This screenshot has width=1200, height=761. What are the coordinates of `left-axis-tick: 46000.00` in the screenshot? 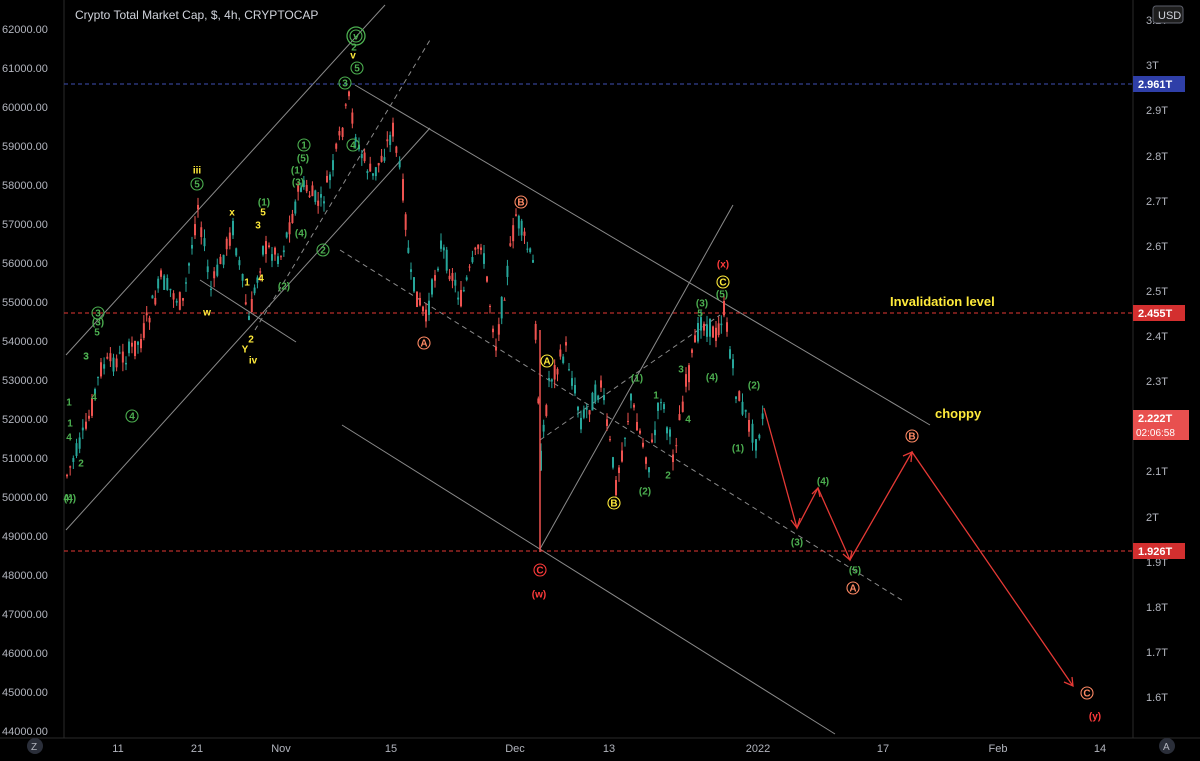 It's located at (25, 654).